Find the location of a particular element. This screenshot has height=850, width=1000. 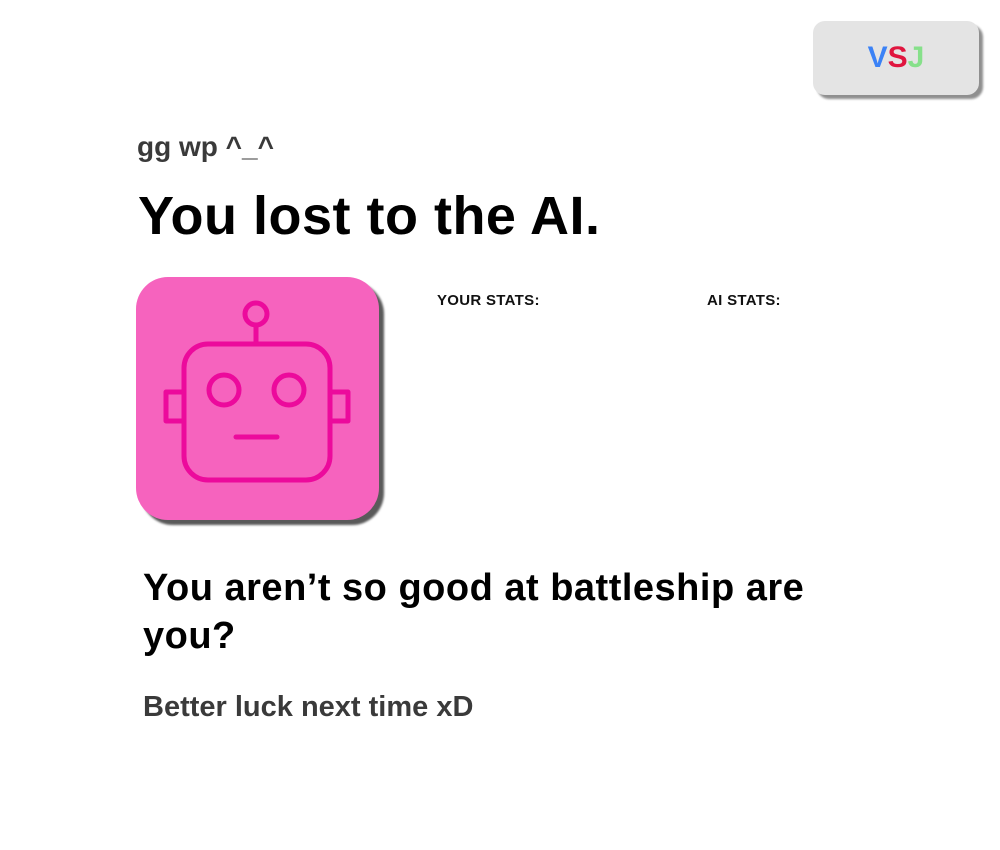

your-stats-label: YOUR STATS: is located at coordinates (488, 300).